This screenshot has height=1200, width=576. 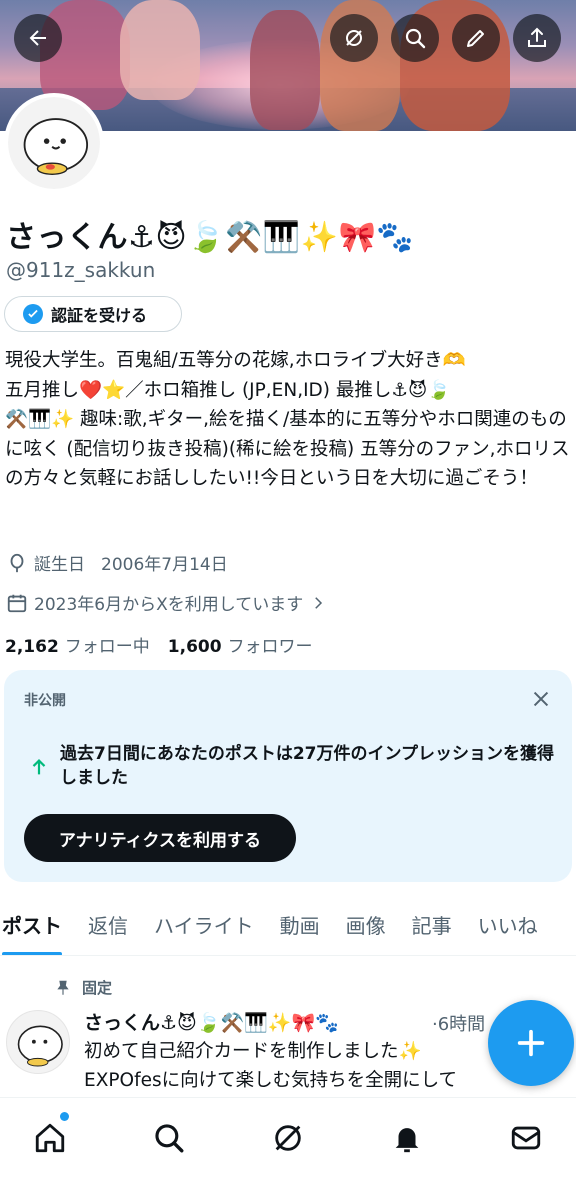 What do you see at coordinates (204, 925) in the screenshot?
I see `tab-highlights: ハイライト` at bounding box center [204, 925].